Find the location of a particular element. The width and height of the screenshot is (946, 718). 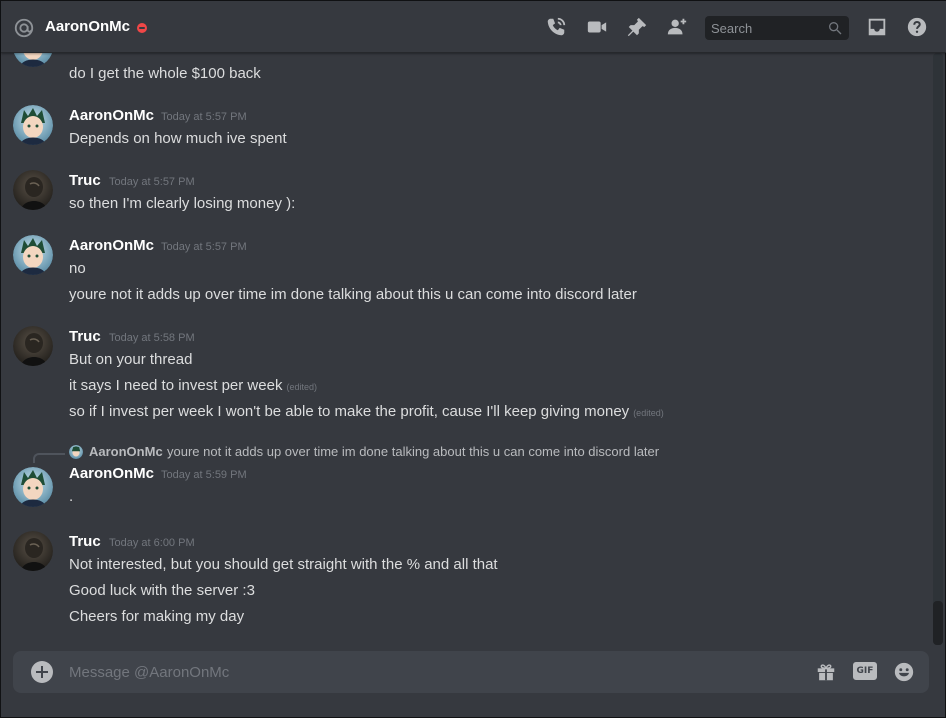

message-text: no is located at coordinates (77, 268).